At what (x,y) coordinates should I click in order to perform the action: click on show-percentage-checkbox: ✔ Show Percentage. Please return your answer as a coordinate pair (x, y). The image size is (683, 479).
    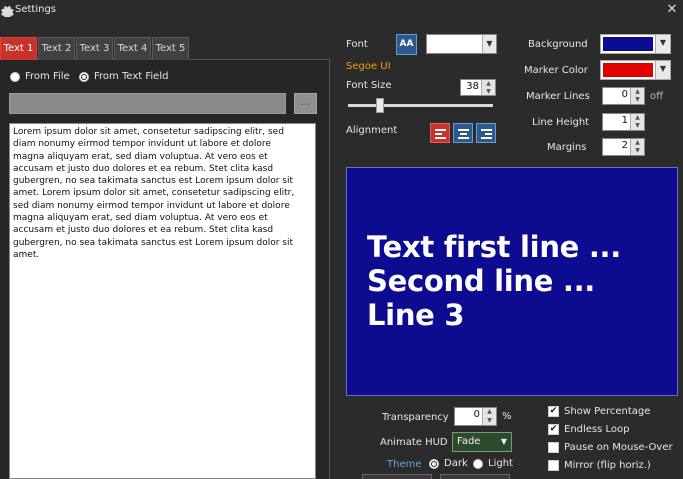
    Looking at the image, I should click on (599, 411).